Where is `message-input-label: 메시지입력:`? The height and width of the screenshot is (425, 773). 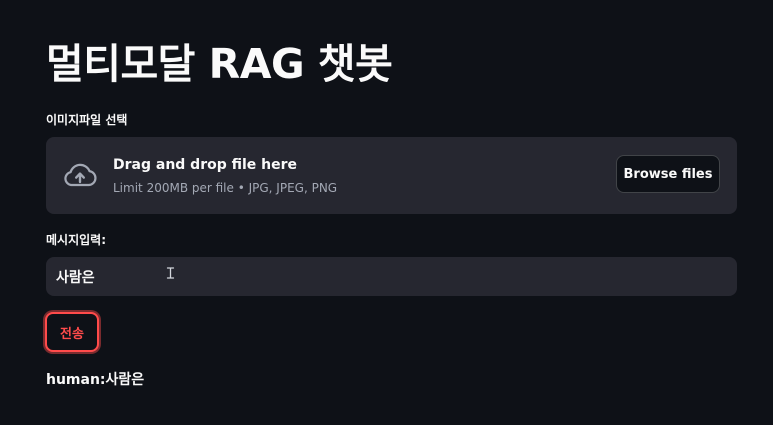
message-input-label: 메시지입력: is located at coordinates (76, 240).